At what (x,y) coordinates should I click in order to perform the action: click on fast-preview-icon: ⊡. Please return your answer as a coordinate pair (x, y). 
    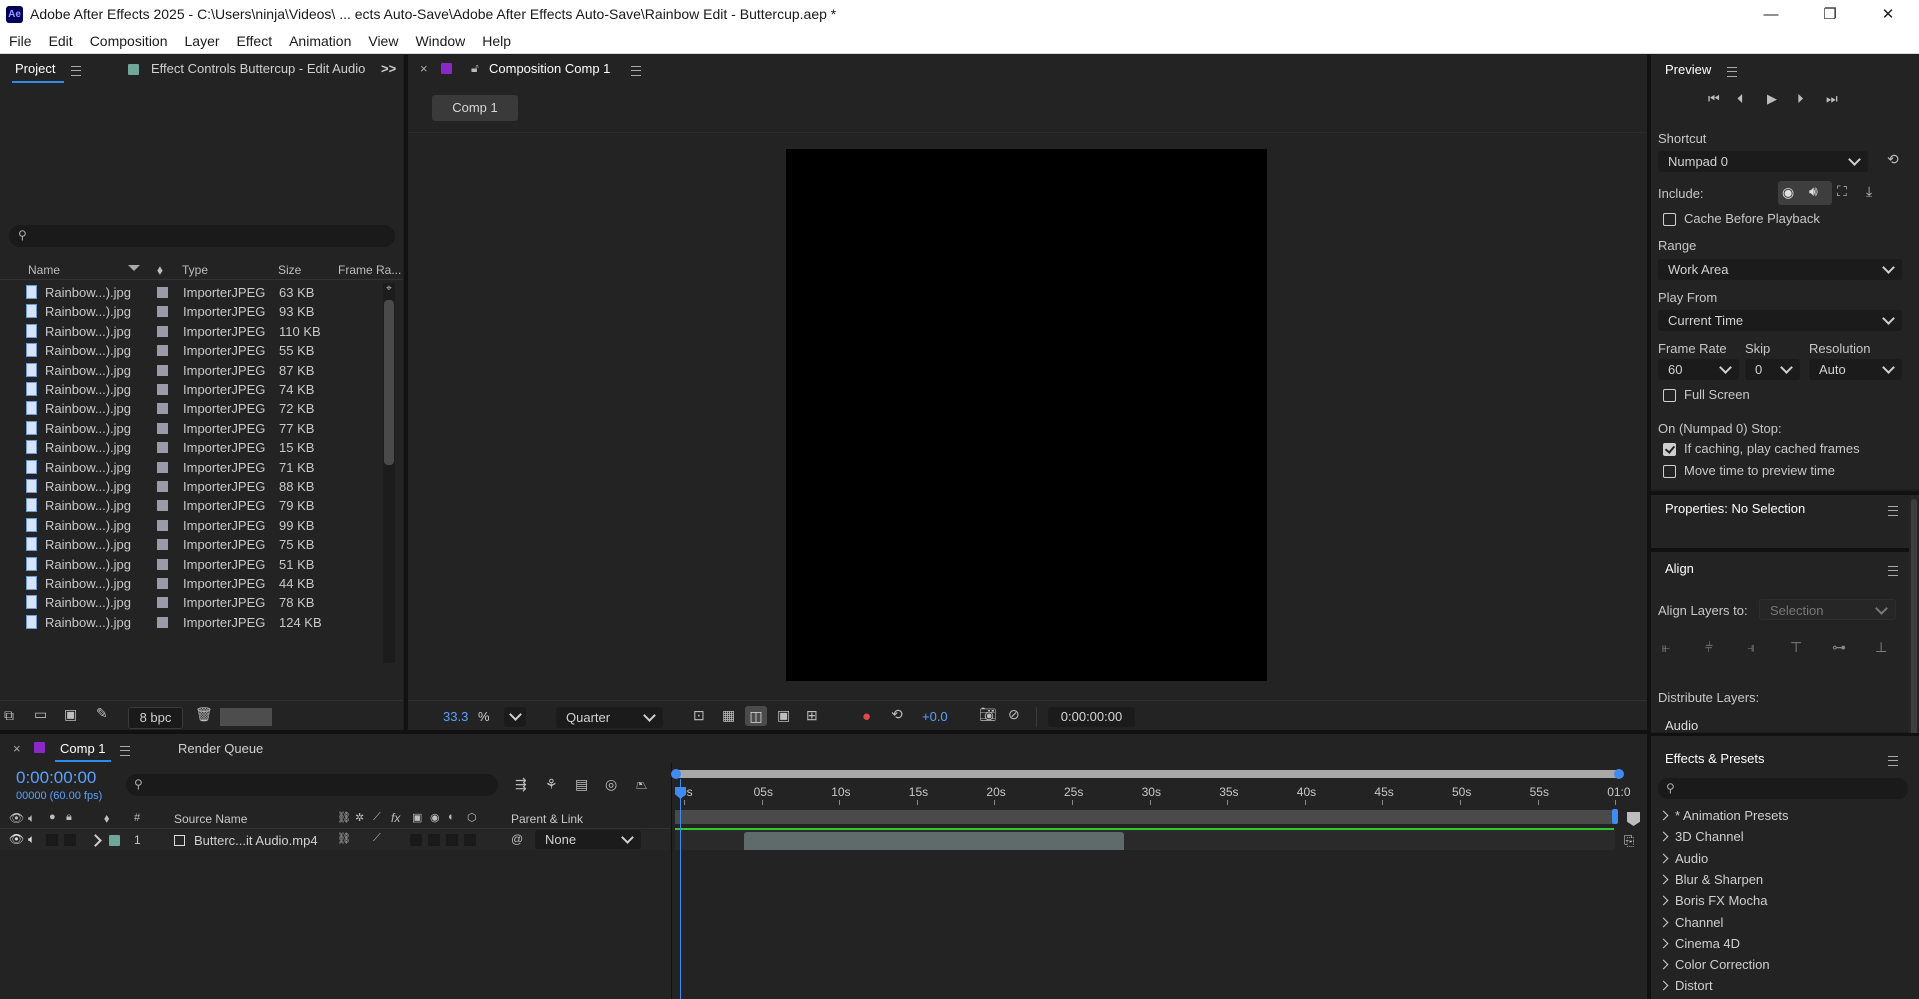
    Looking at the image, I should click on (699, 715).